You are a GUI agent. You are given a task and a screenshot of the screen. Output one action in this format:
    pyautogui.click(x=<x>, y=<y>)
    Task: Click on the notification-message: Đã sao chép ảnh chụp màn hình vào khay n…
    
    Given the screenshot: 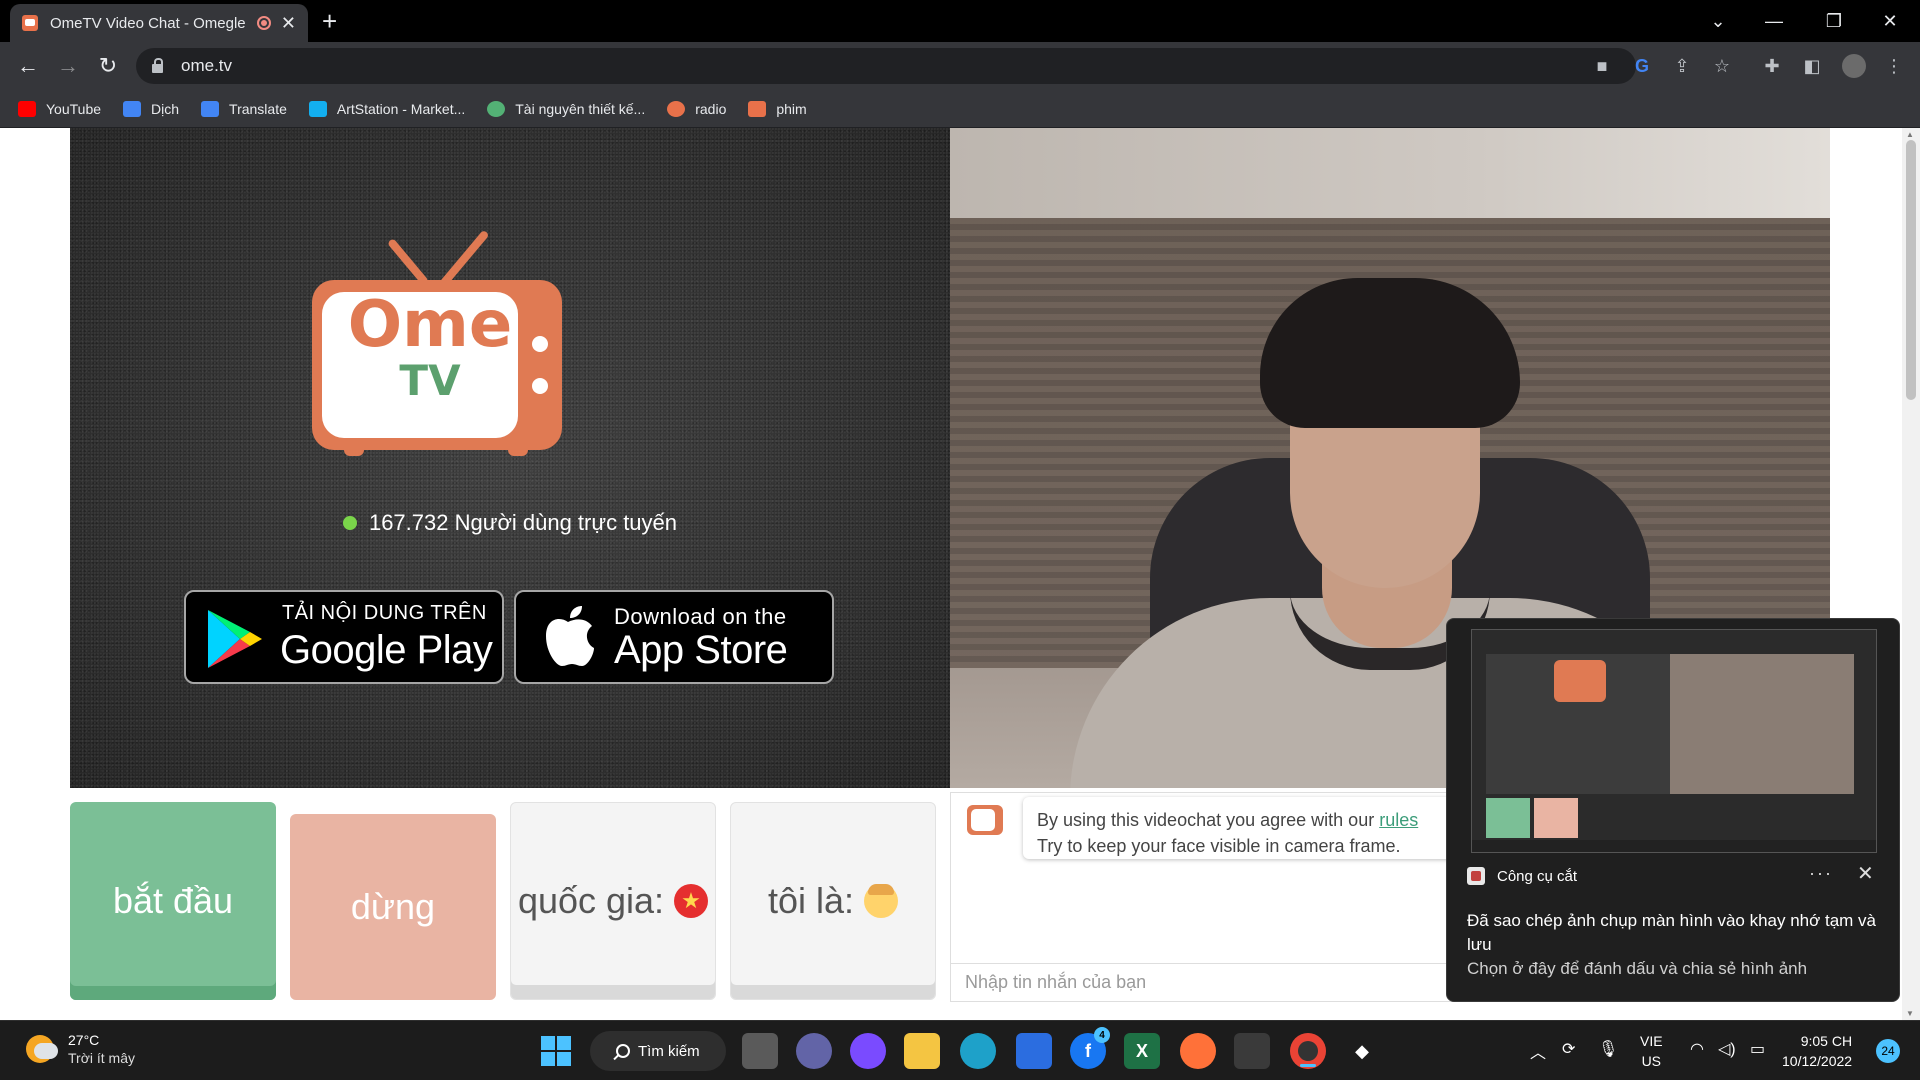 What is the action you would take?
    pyautogui.click(x=1672, y=932)
    